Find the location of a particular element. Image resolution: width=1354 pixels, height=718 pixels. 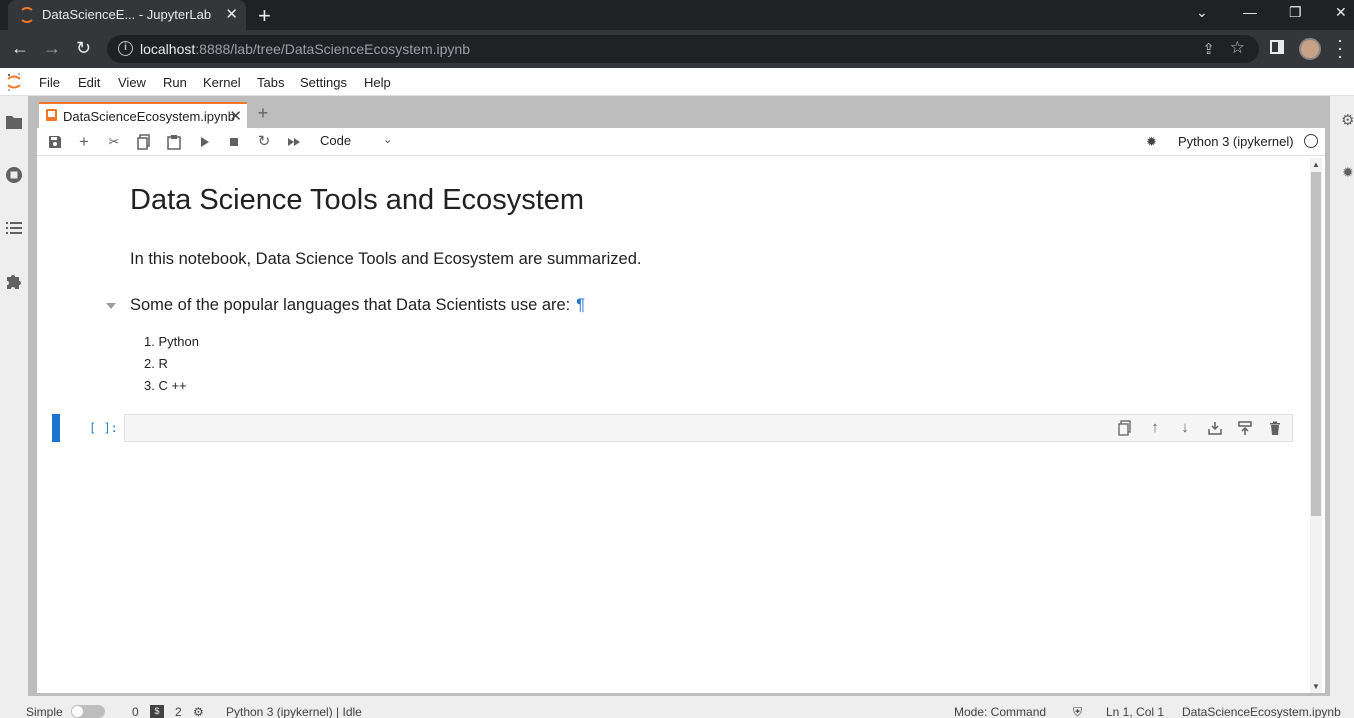

menu-file: File is located at coordinates (49, 82).